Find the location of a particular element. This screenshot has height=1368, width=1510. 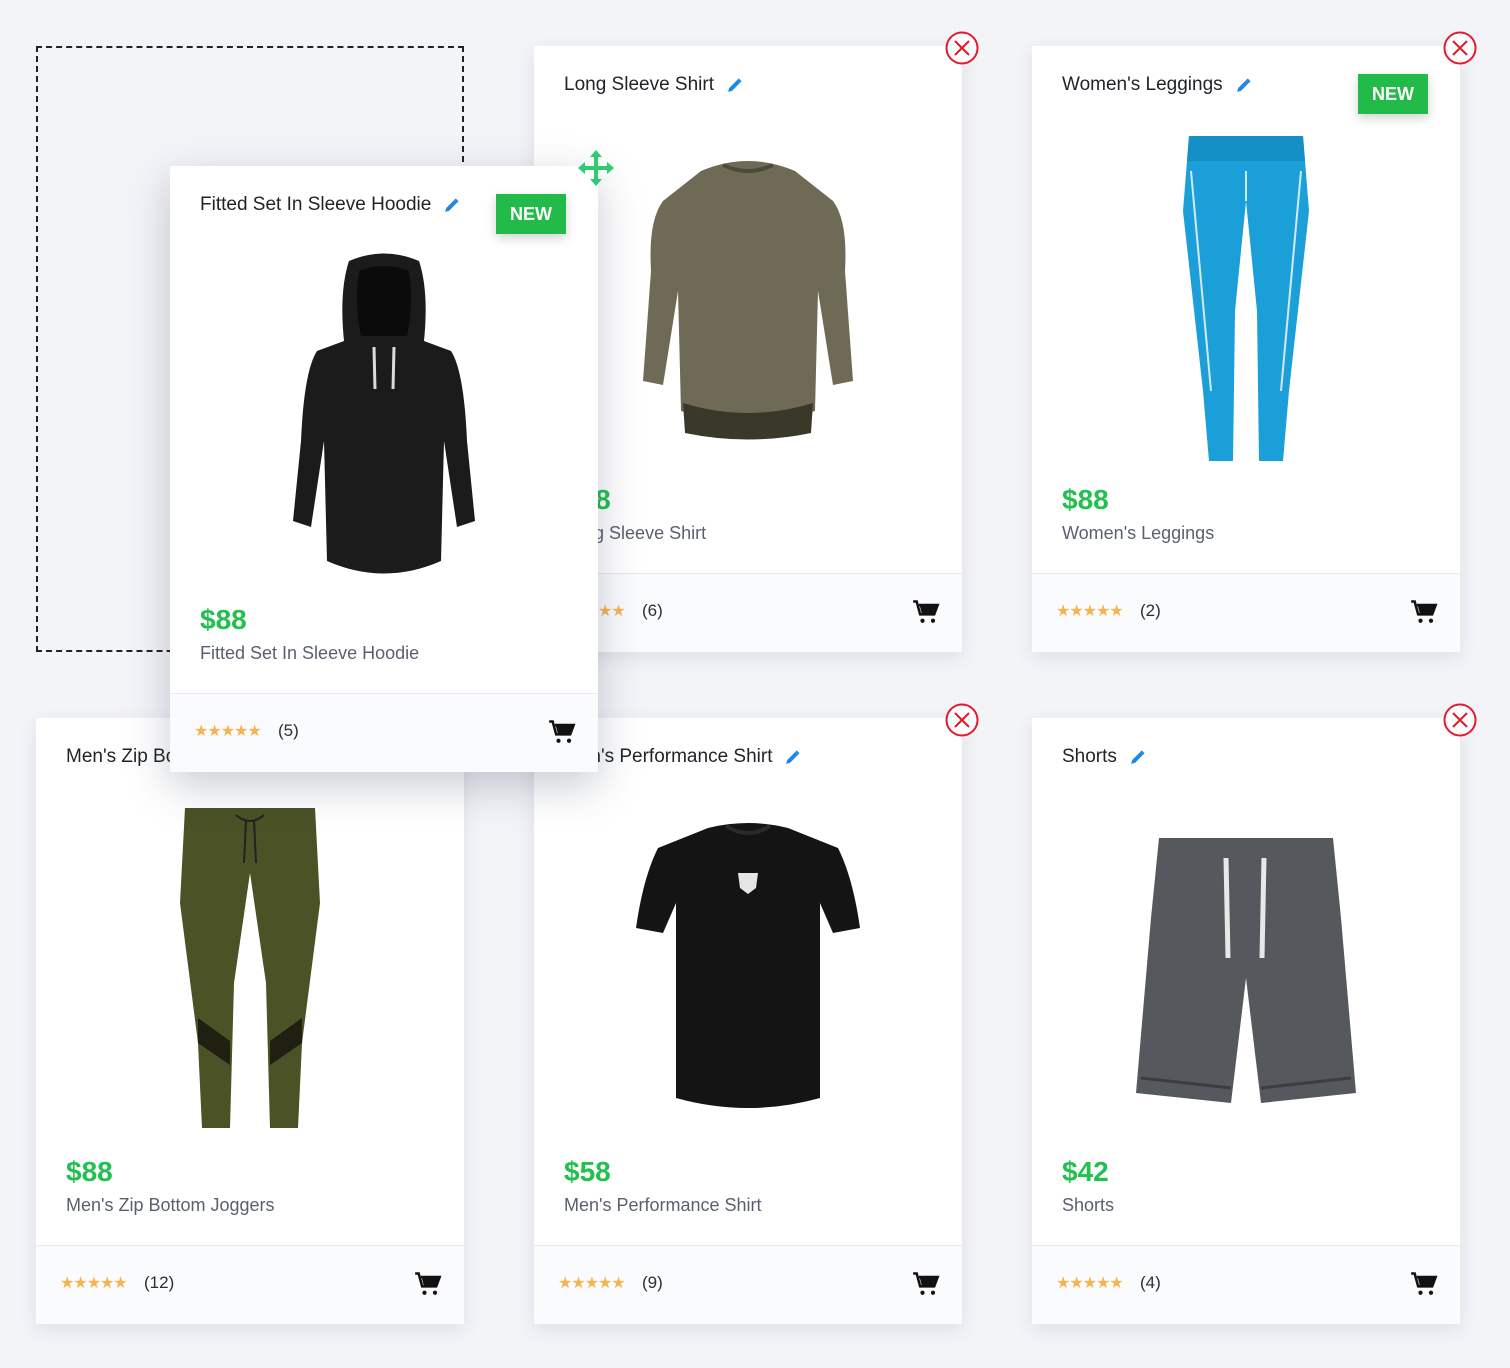

card-footer: ★★★★★ (5) is located at coordinates (384, 732).